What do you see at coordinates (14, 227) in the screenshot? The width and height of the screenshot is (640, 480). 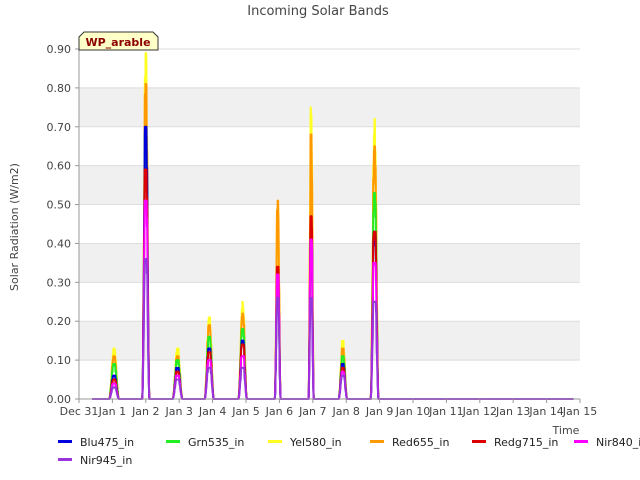 I see `y-axis-title: Solar Radiation (W/m2)` at bounding box center [14, 227].